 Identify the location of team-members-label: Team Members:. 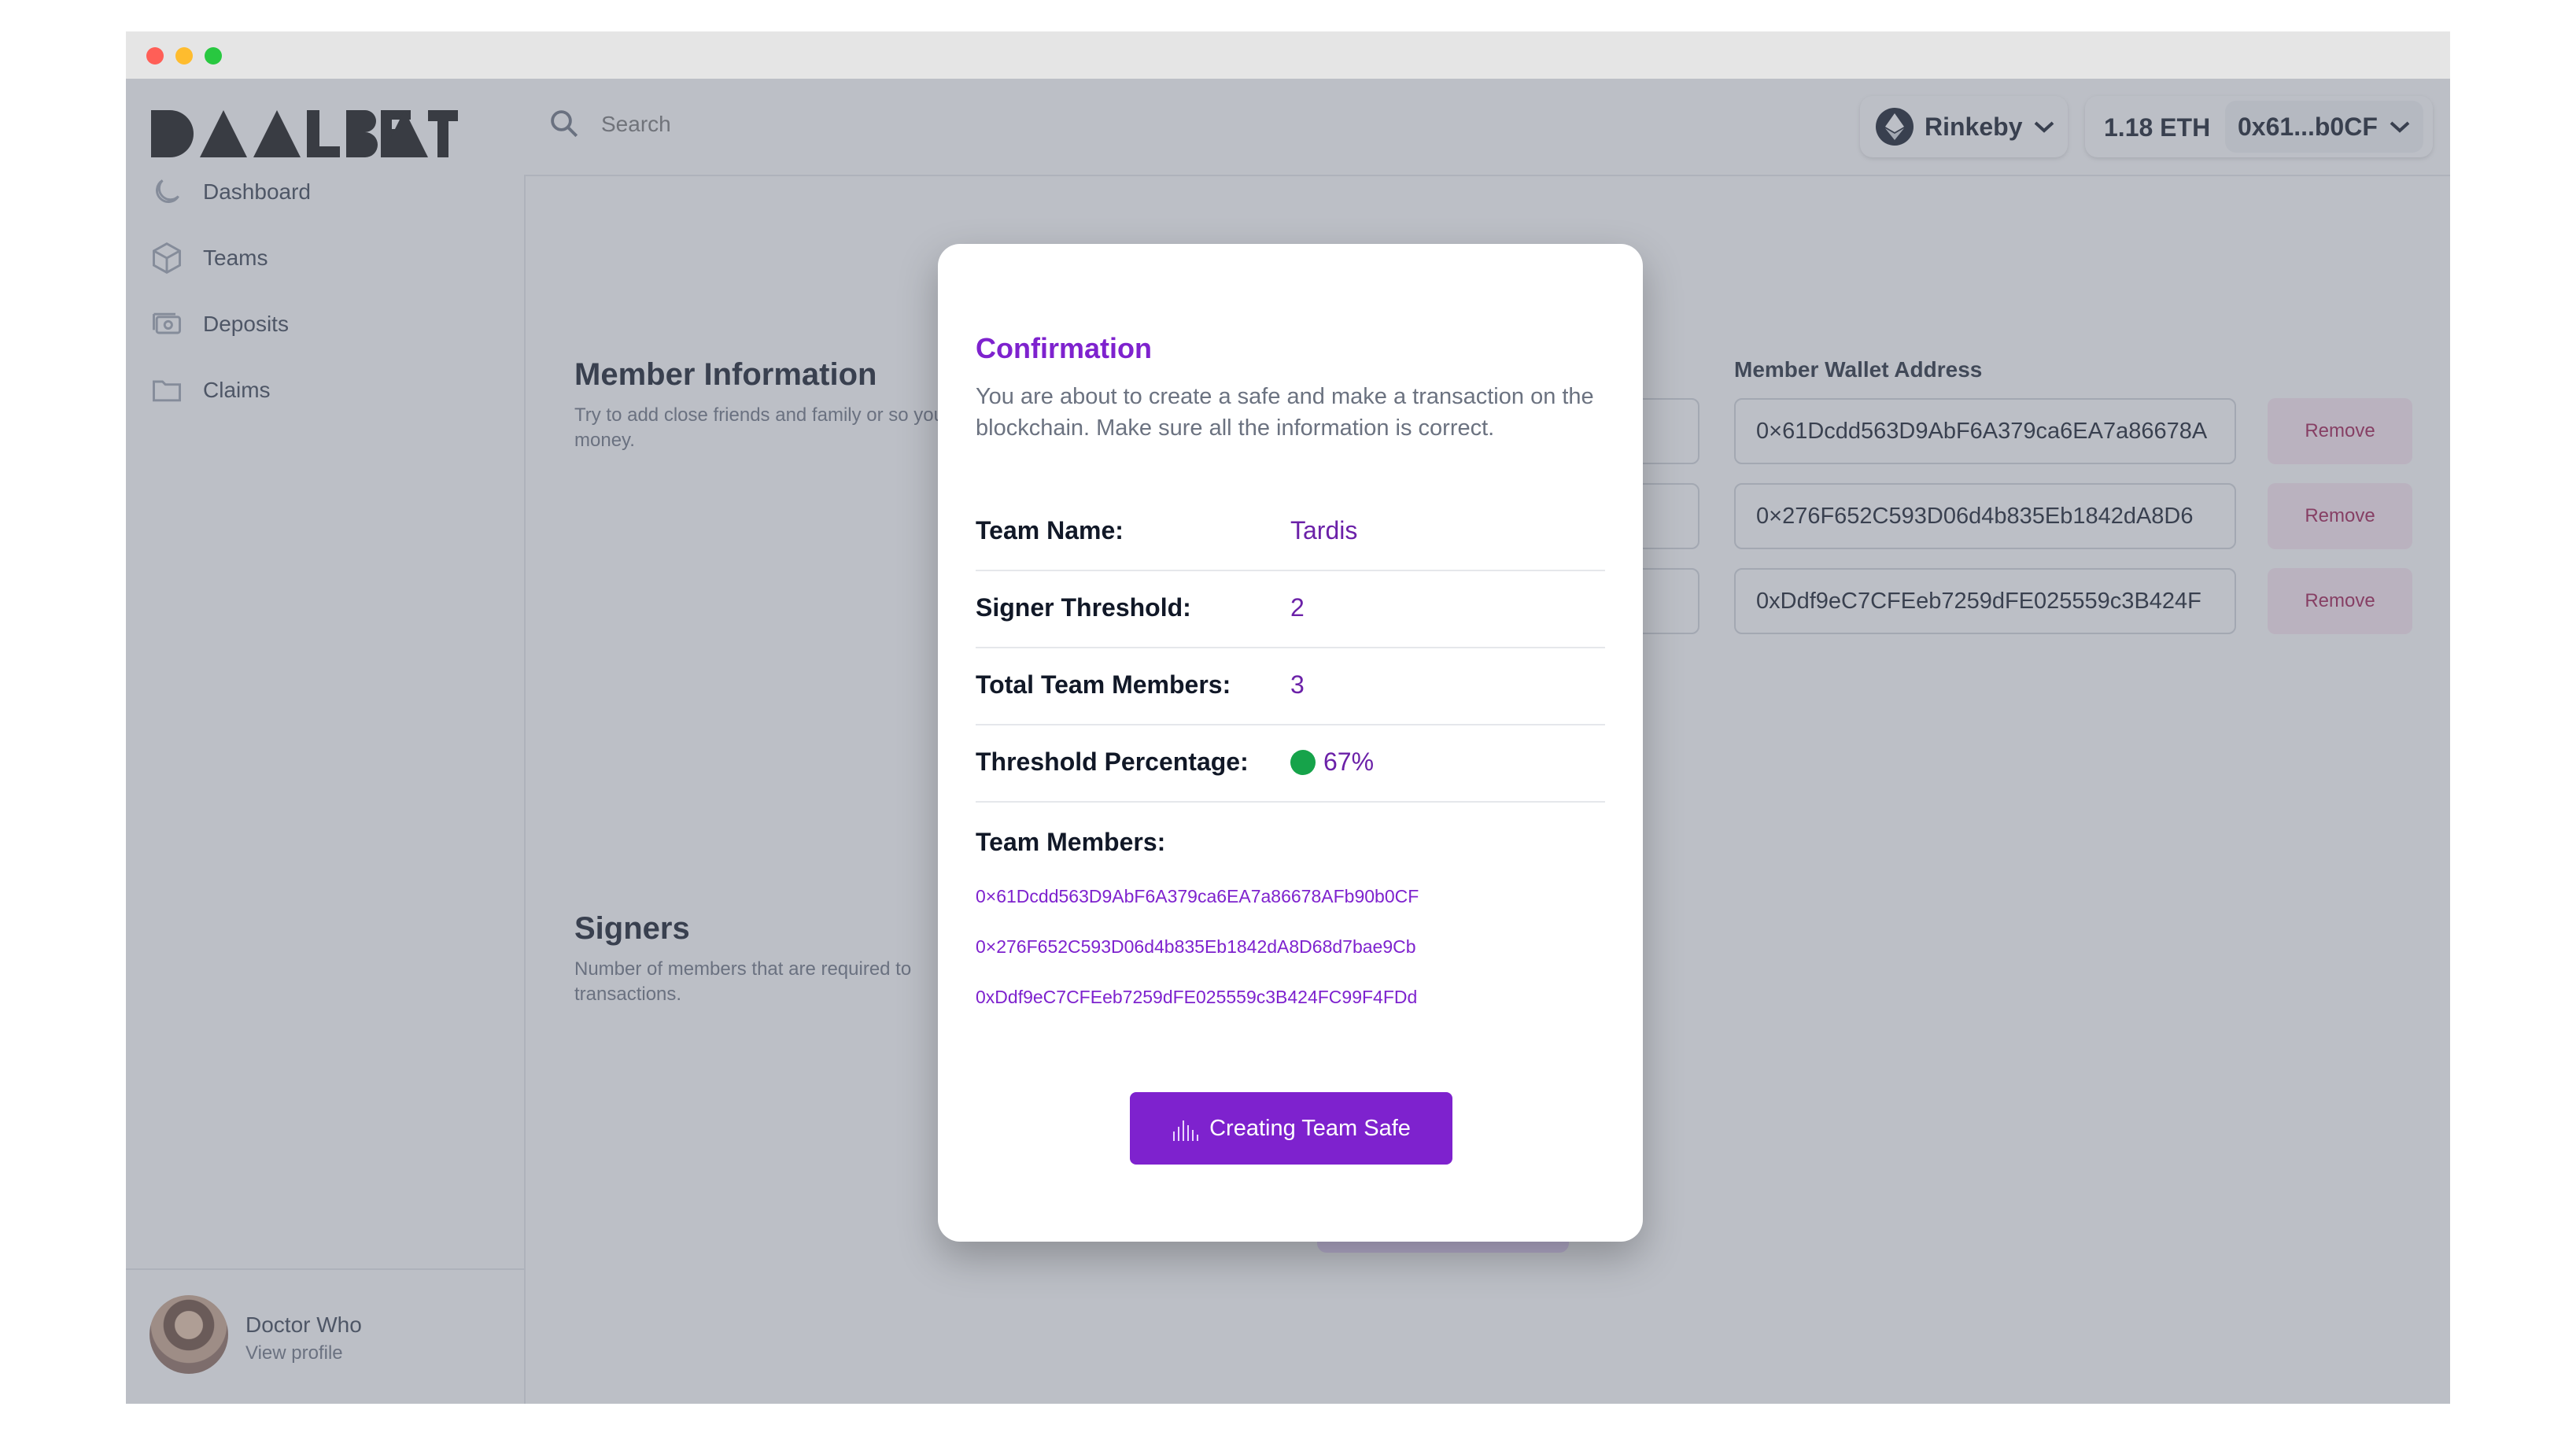
(1071, 842).